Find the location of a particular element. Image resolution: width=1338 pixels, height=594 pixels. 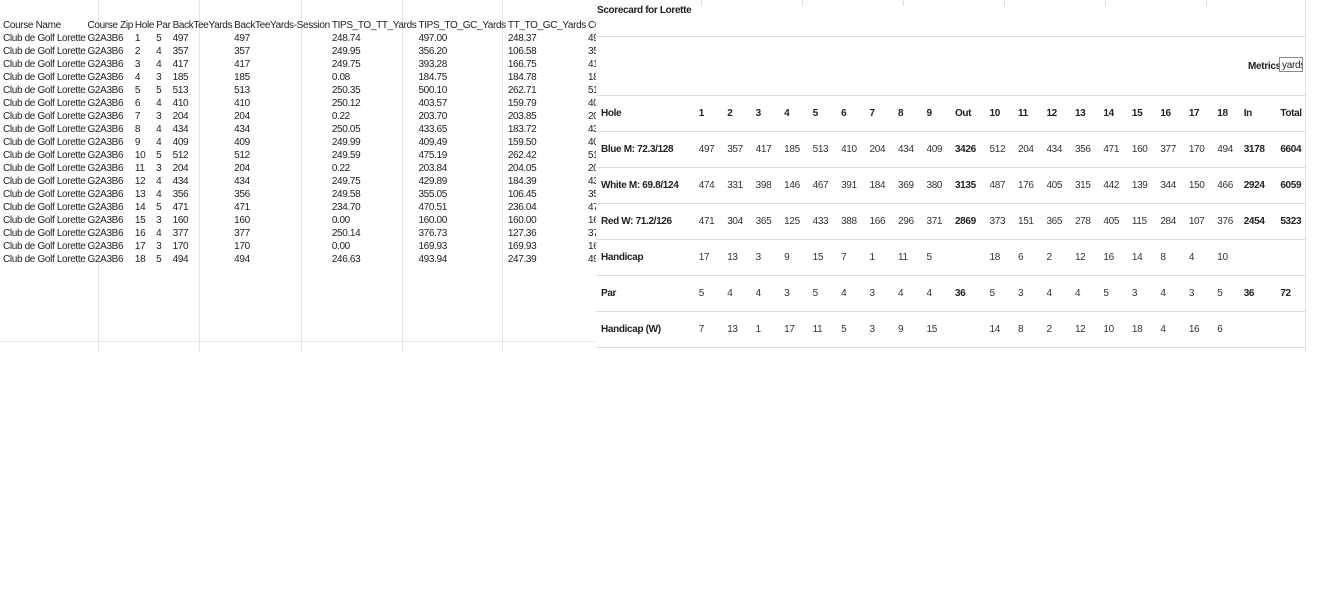

score-cell: 151 is located at coordinates (1026, 221).